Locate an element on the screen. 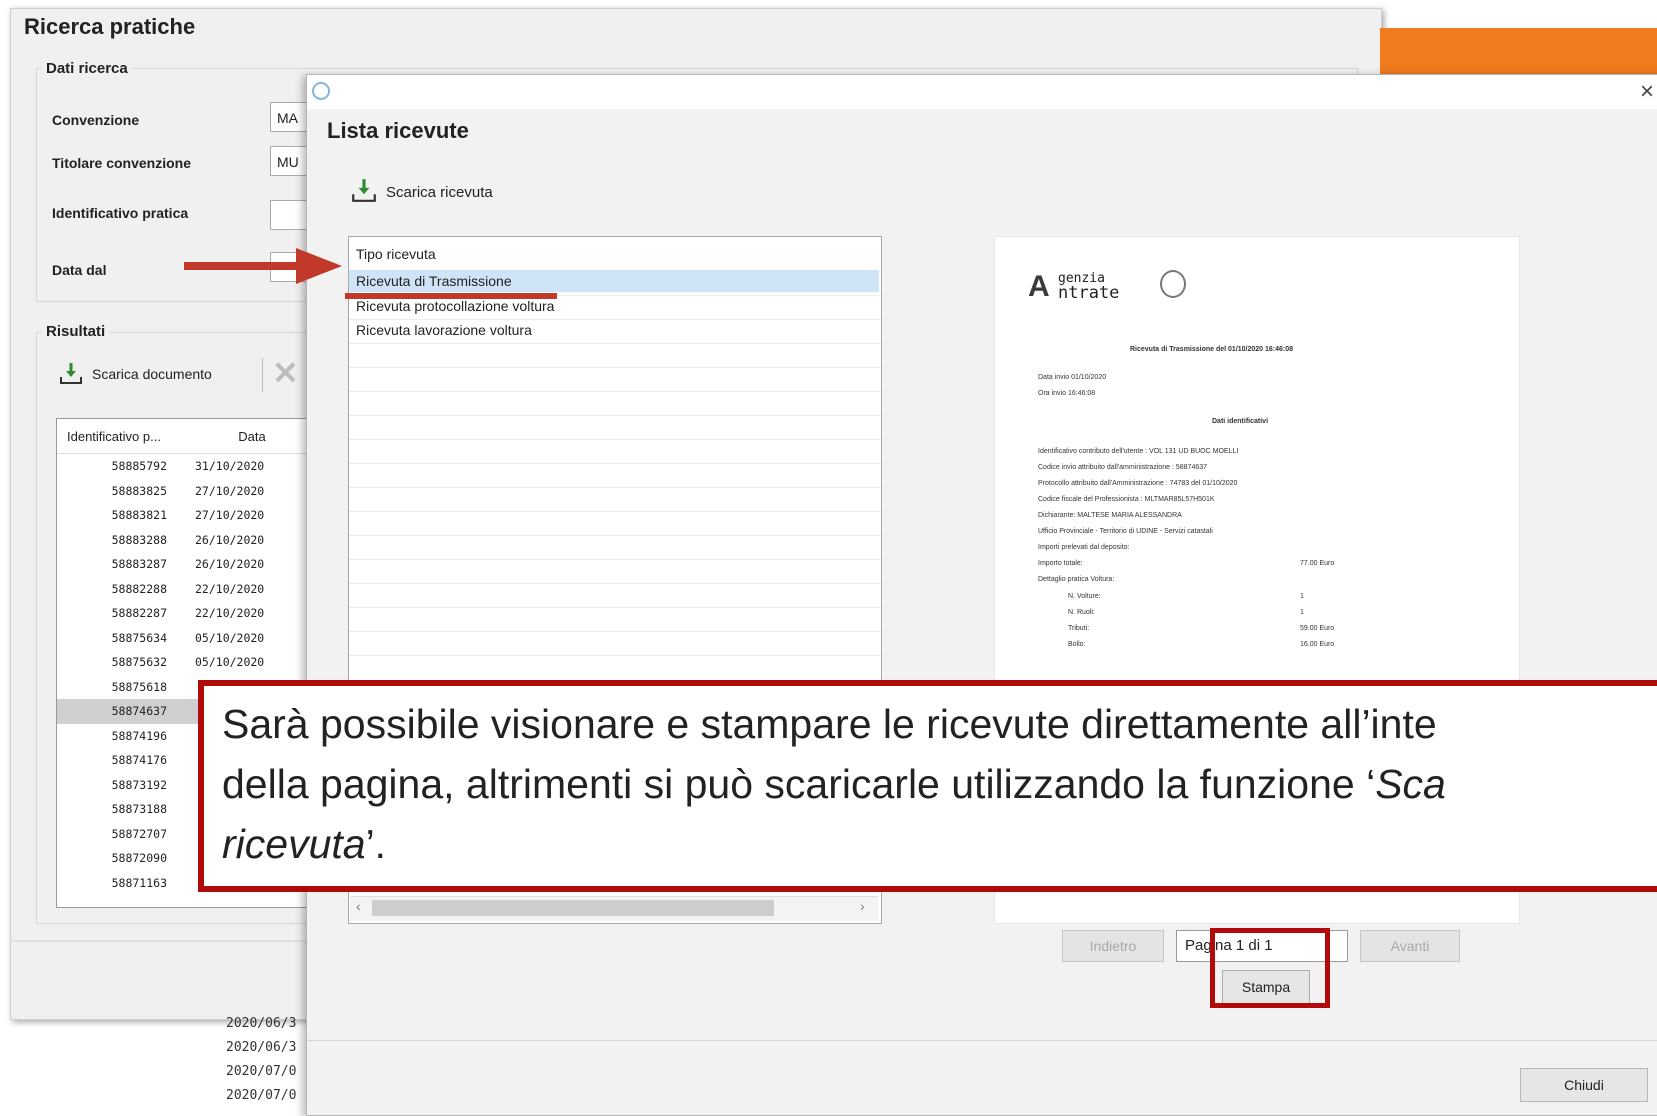 This screenshot has width=1657, height=1116. agenzia-entrate-logo: A is located at coordinates (1039, 286).